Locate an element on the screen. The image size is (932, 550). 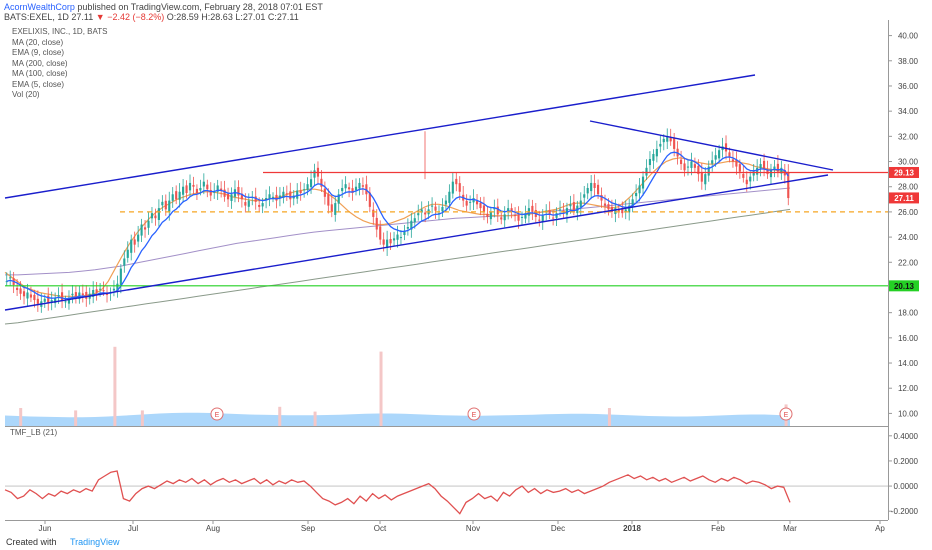
tradingview-logo: TradingView is located at coordinates (95, 542).